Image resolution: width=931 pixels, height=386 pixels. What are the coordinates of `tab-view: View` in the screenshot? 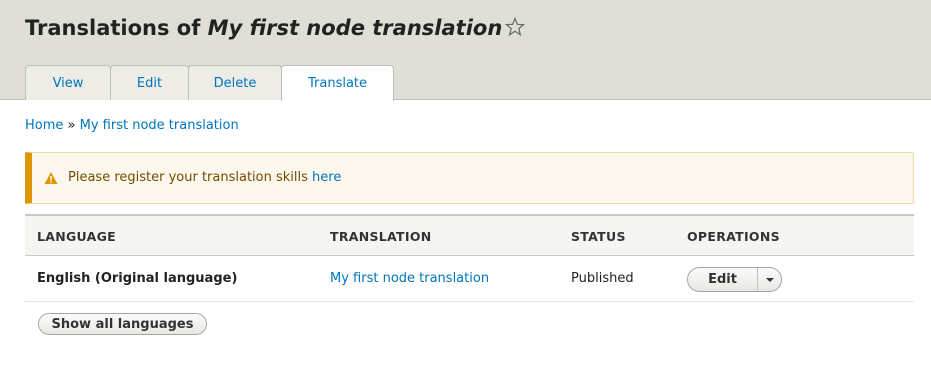 It's located at (68, 82).